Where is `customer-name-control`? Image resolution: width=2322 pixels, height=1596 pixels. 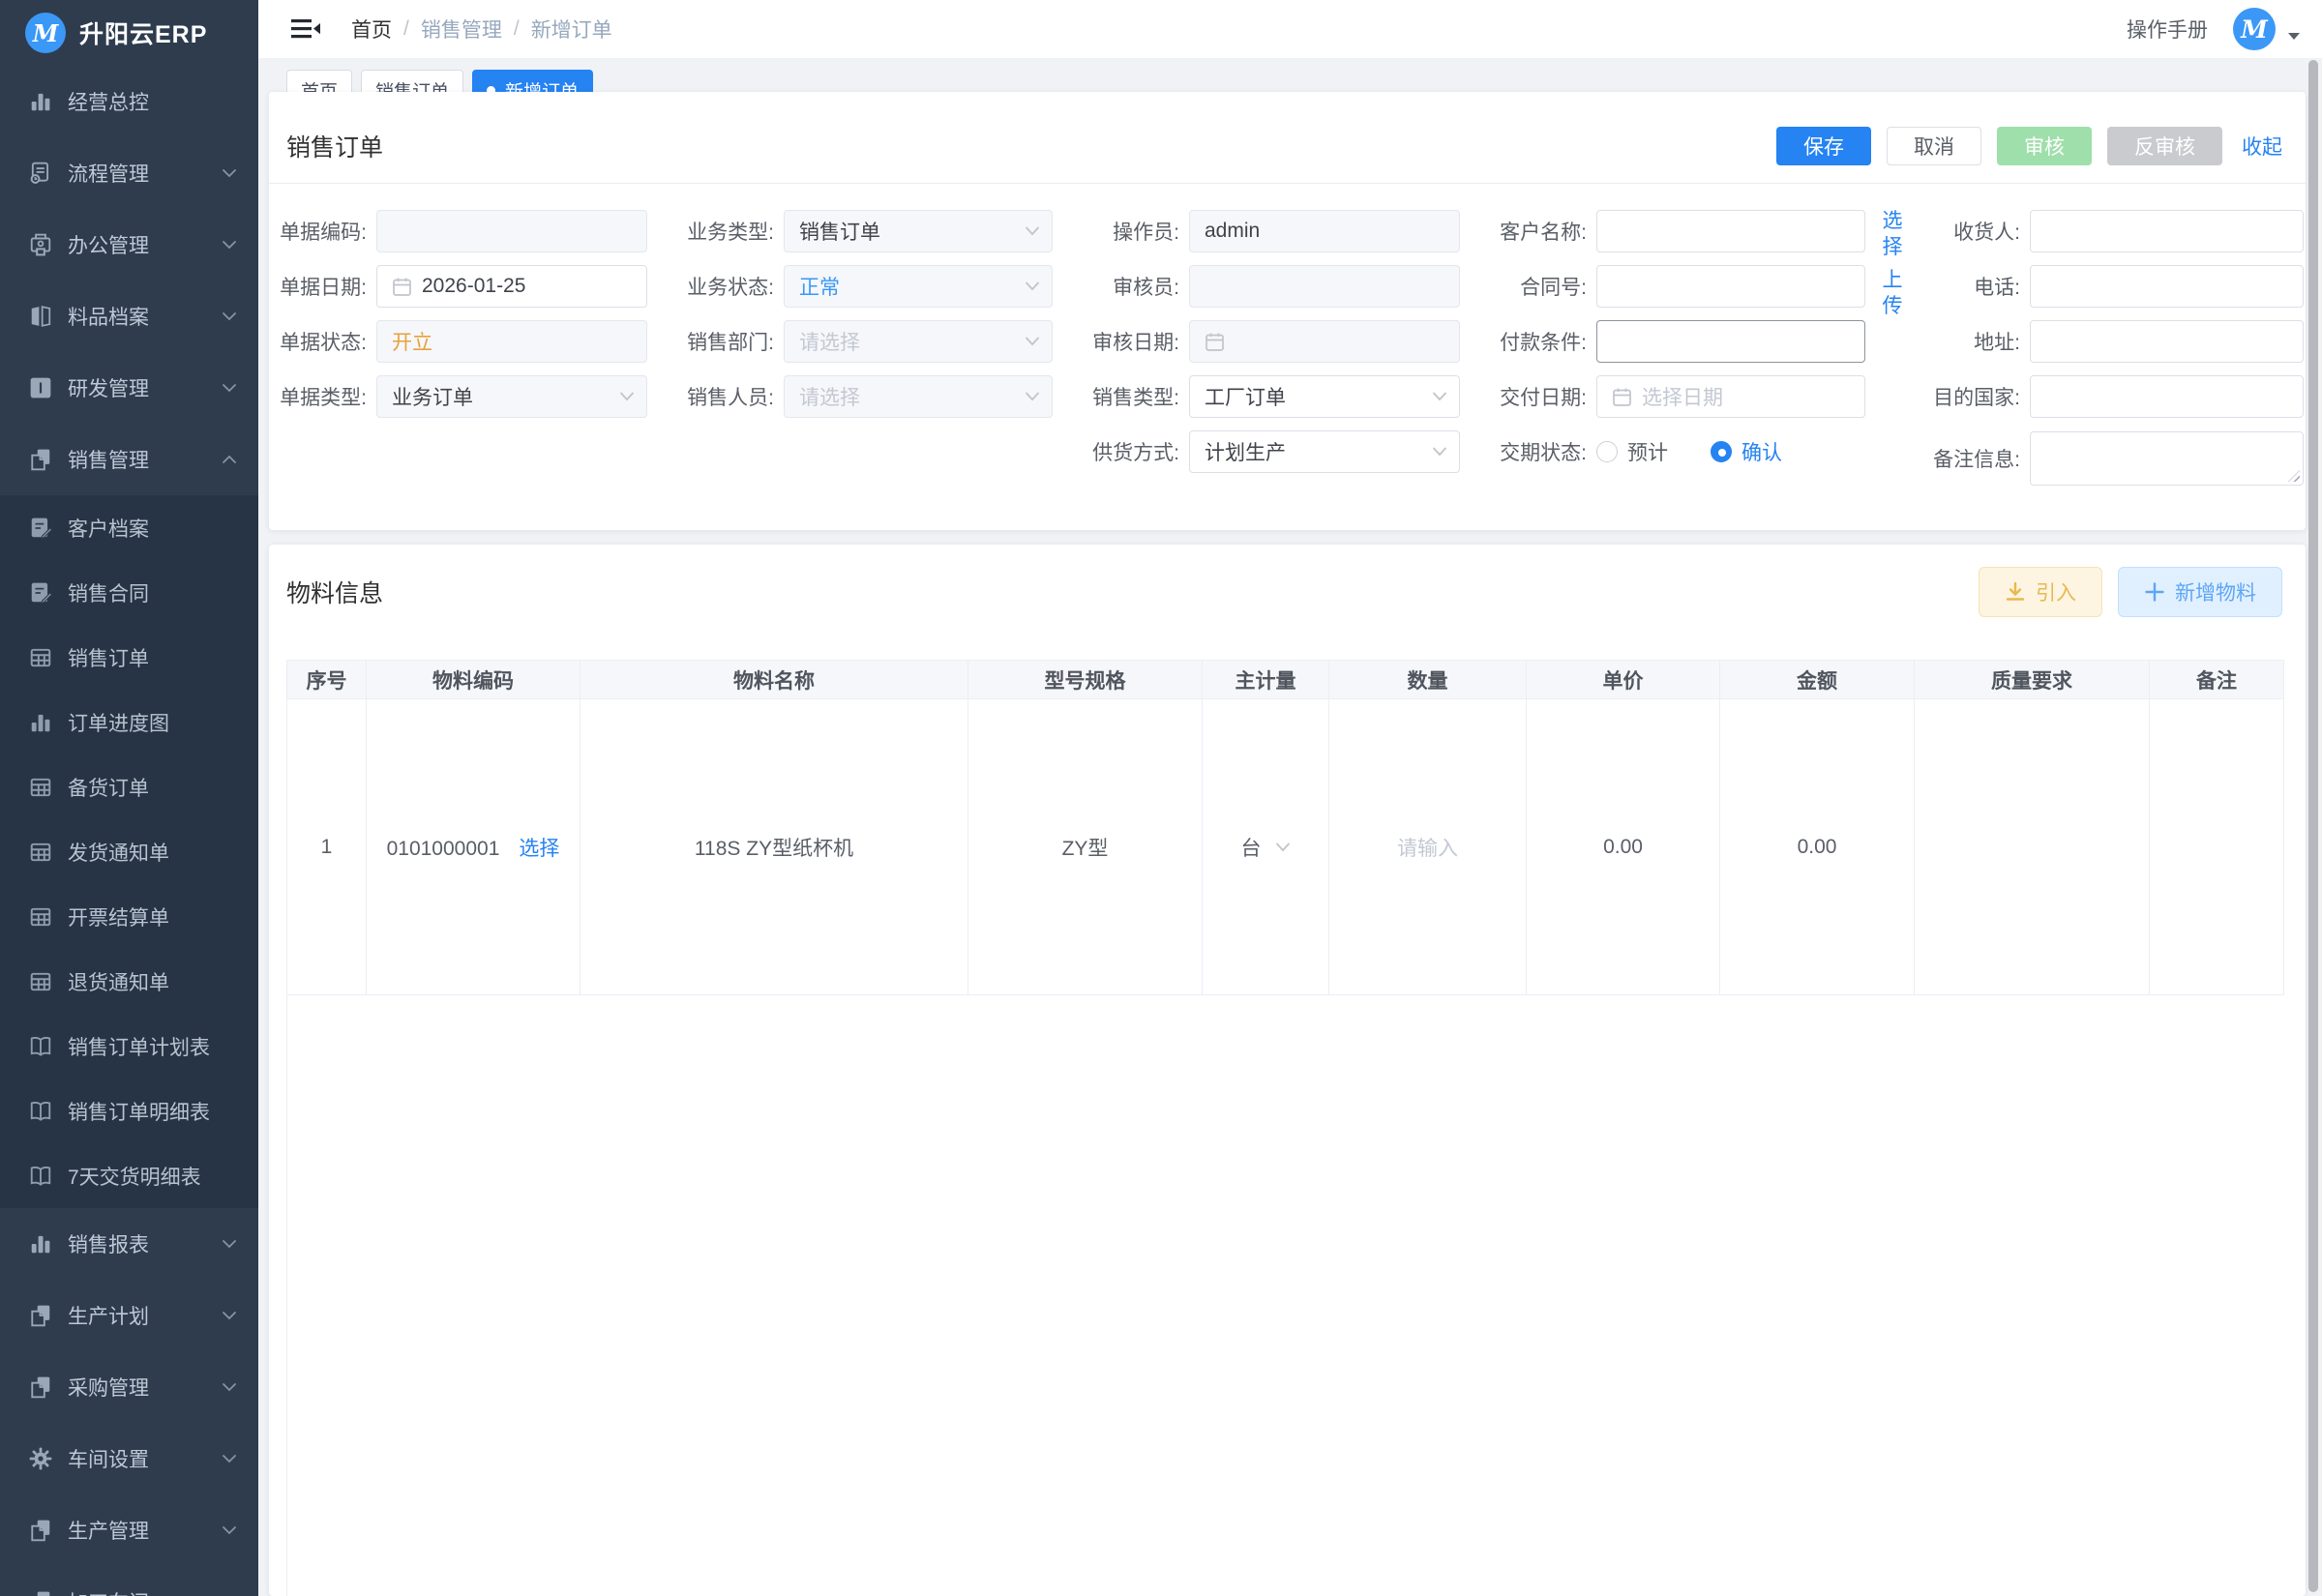
customer-name-control is located at coordinates (1730, 231).